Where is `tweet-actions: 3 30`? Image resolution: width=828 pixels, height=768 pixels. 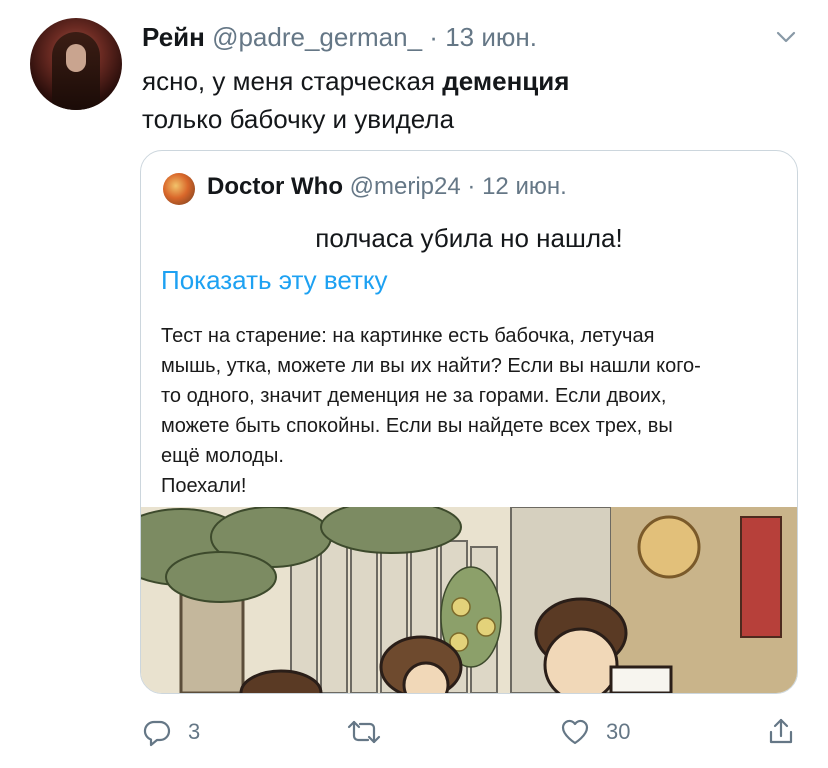
tweet-actions: 3 30 is located at coordinates (414, 732).